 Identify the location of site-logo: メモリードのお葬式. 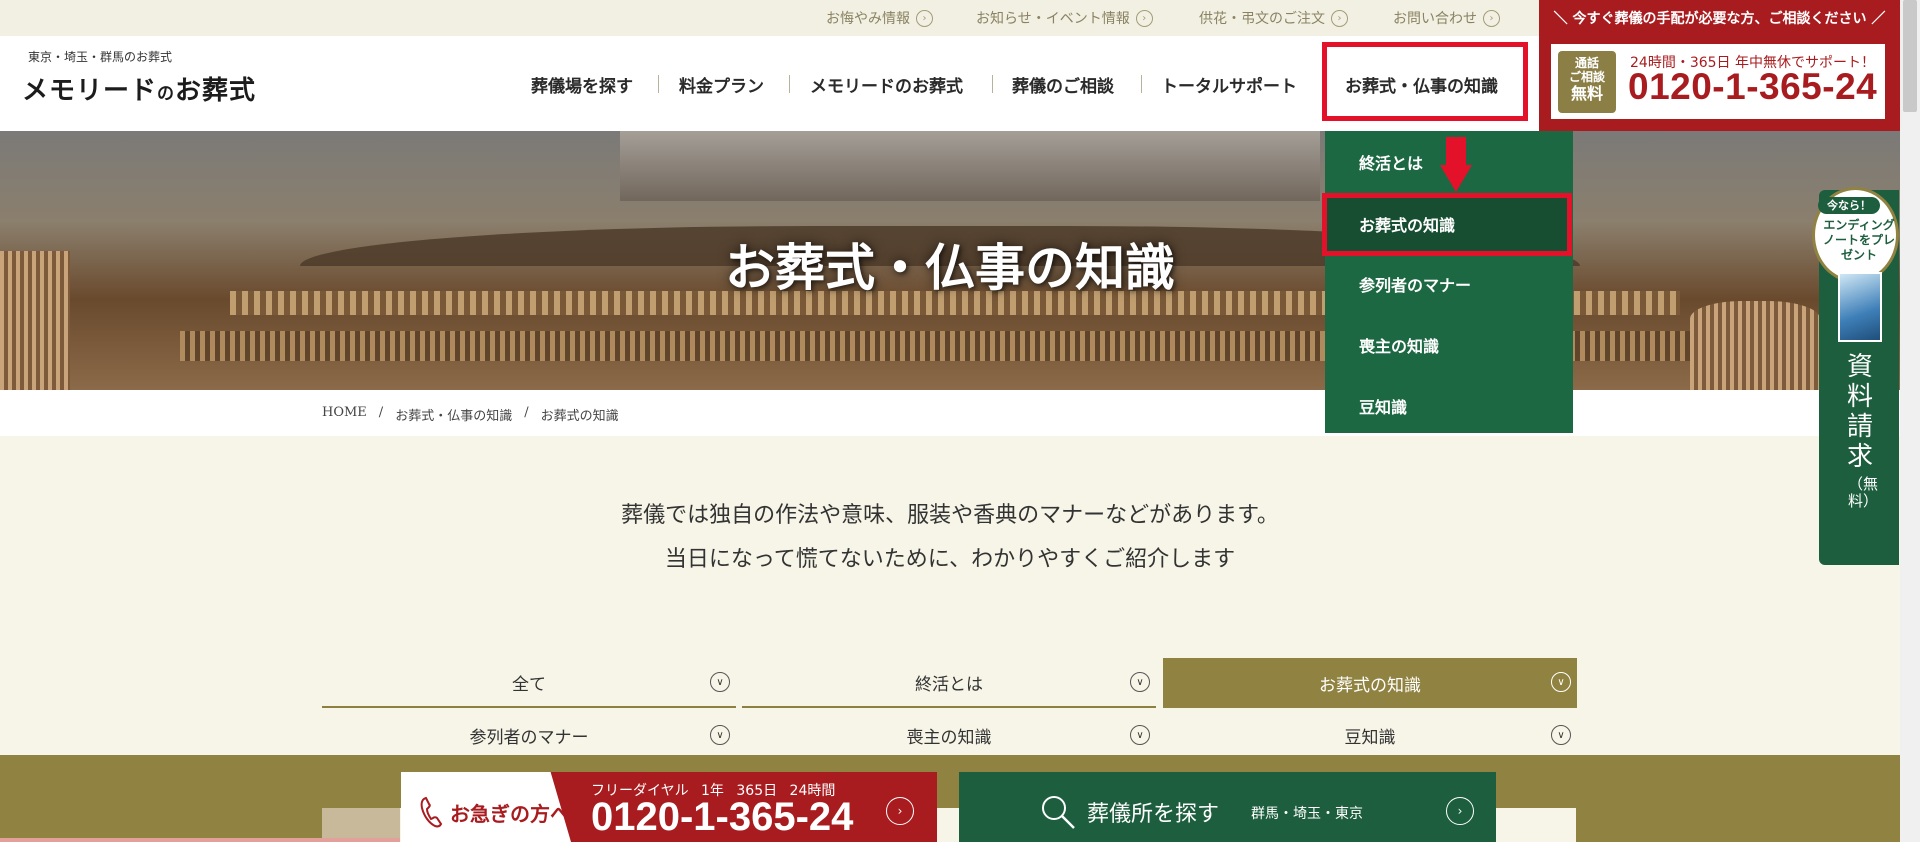
(139, 88).